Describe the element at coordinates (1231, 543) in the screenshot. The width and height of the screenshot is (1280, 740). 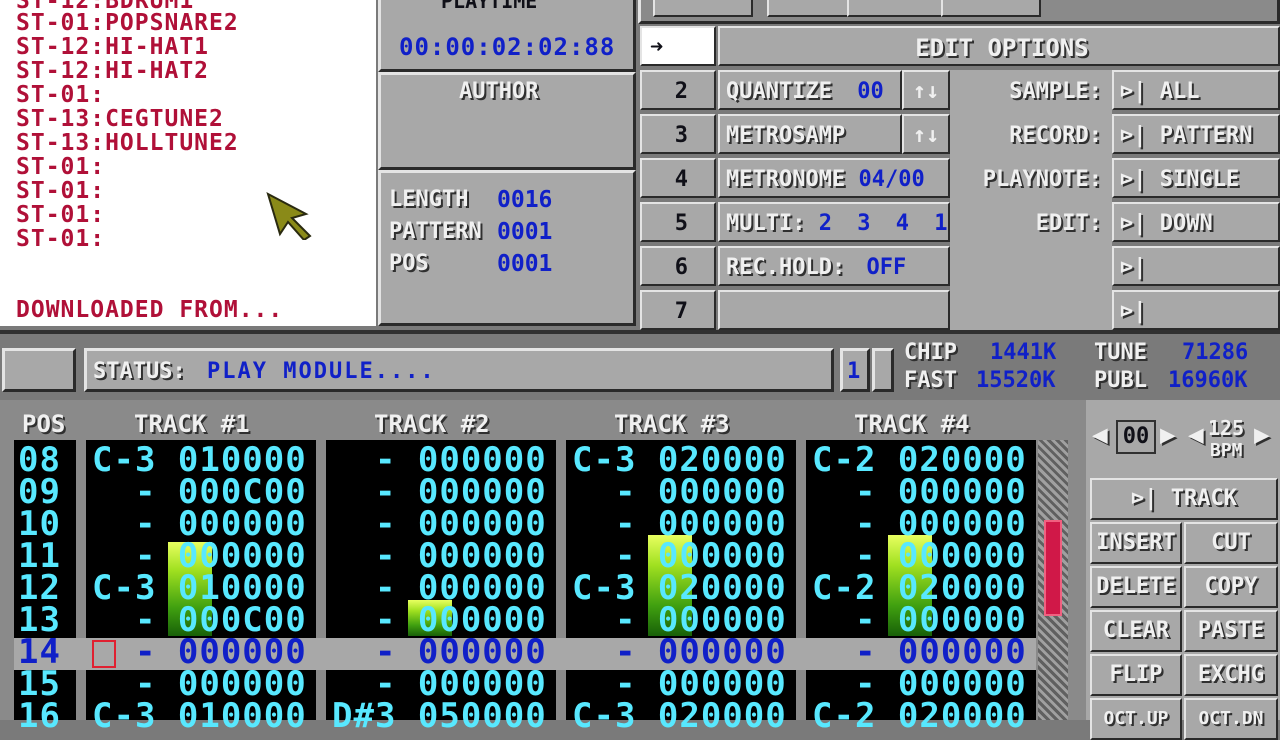
I see `cut-button: CUT` at that location.